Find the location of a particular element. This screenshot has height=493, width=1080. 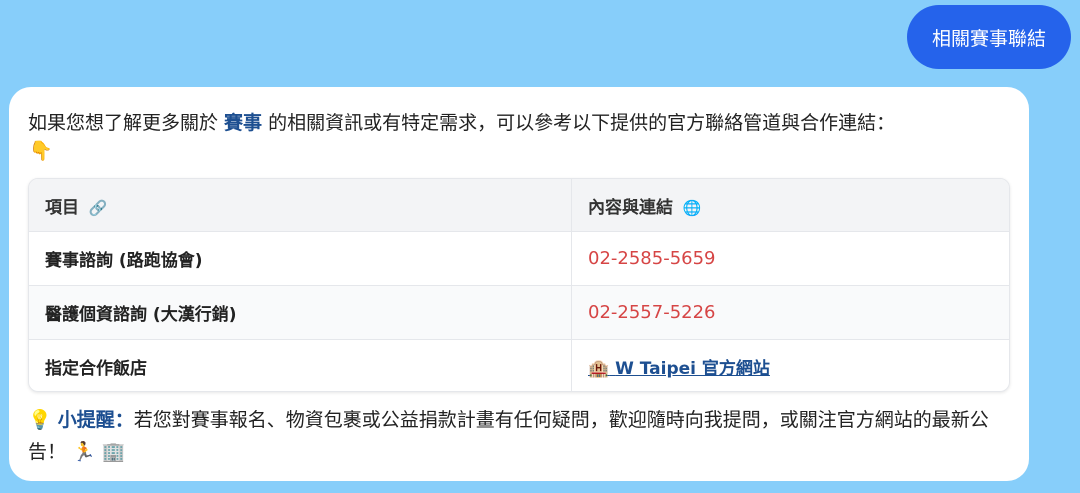

hotel-icon: 🏨 is located at coordinates (599, 369).